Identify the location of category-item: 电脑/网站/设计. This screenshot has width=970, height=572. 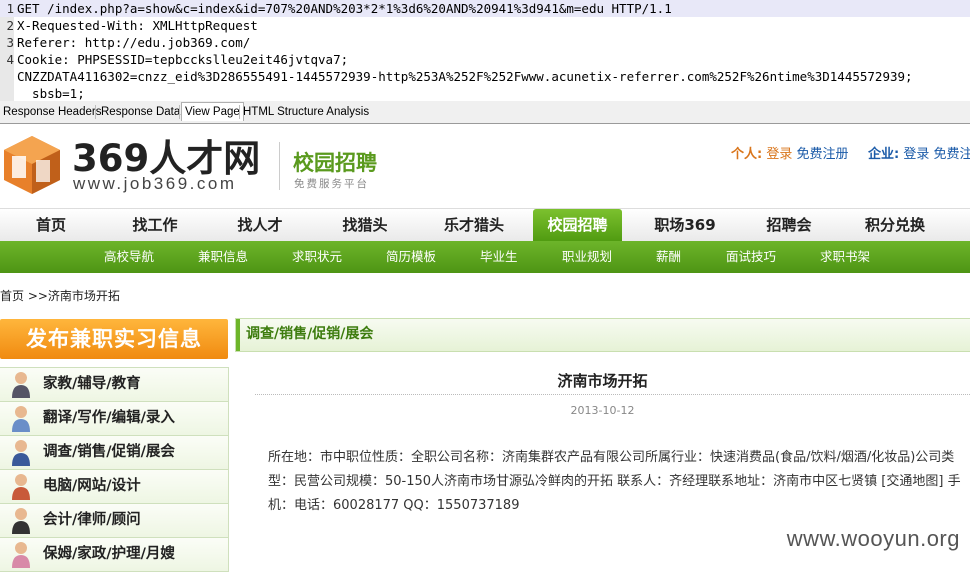
(114, 486).